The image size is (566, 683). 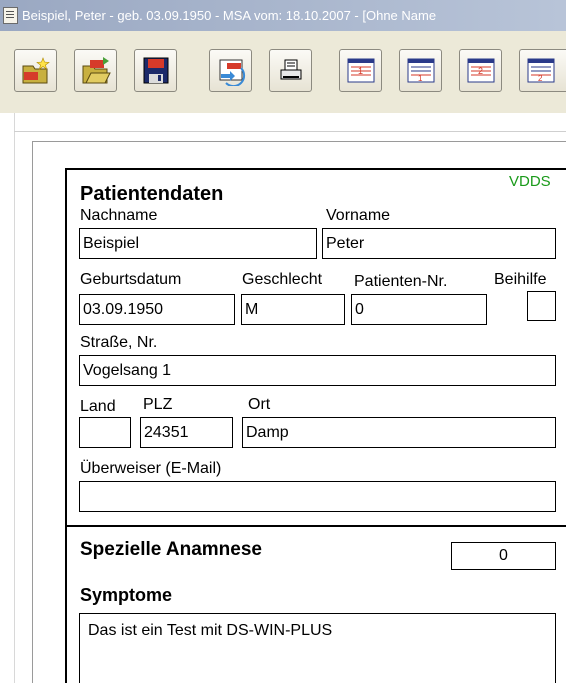 I want to click on anamnese-count-field: 0, so click(x=503, y=556).